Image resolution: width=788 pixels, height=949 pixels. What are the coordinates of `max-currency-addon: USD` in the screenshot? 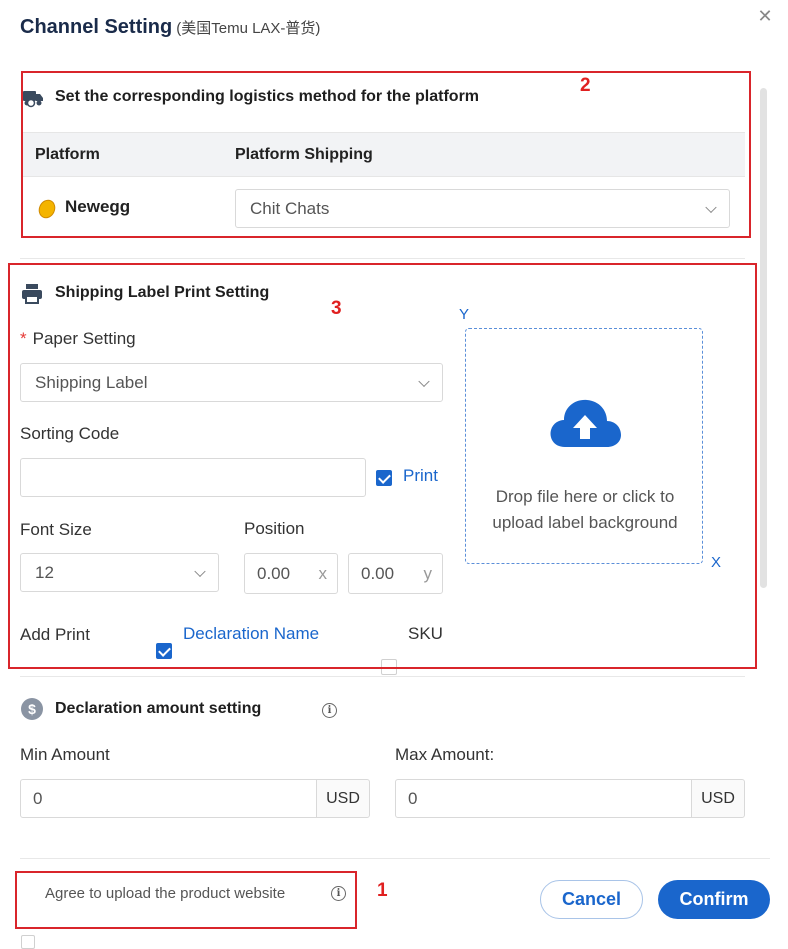 It's located at (718, 798).